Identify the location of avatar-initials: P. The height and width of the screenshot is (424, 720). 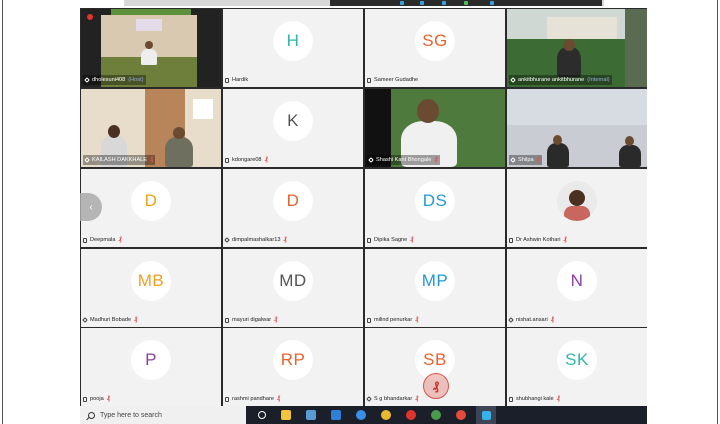
(151, 360).